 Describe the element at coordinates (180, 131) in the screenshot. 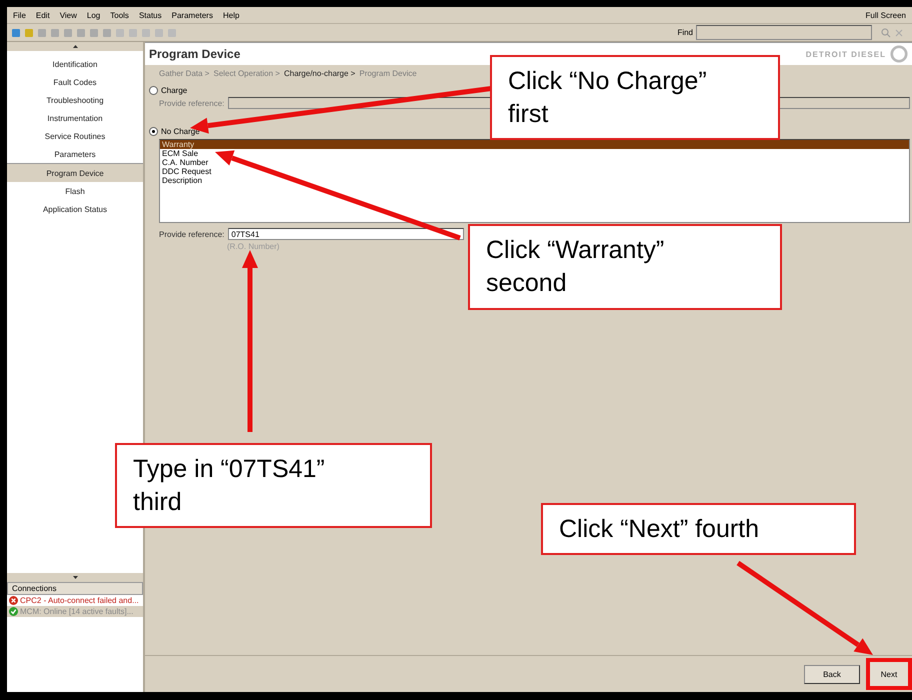

I see `radio-label: No Charge` at that location.